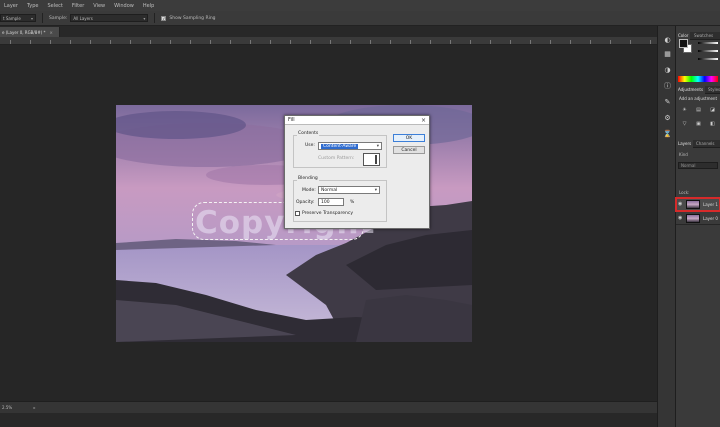  Describe the element at coordinates (693, 204) in the screenshot. I see `layer-thumbnail` at that location.